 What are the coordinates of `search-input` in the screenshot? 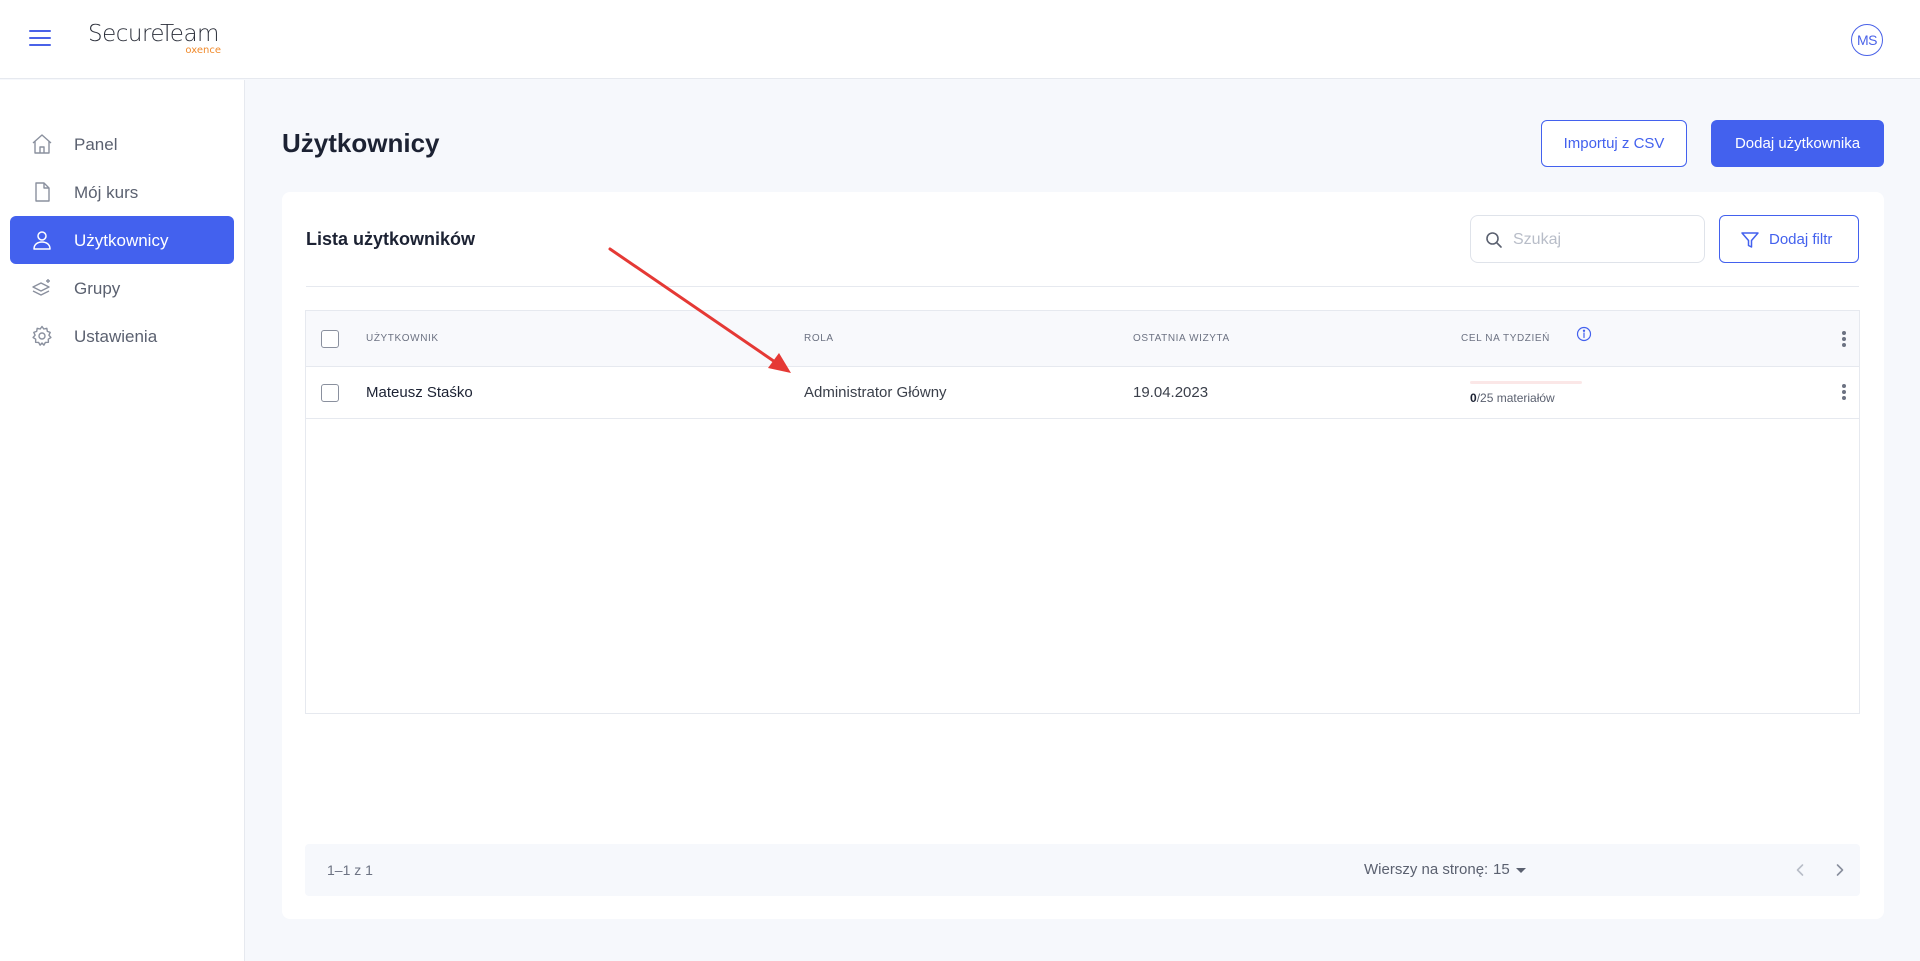 It's located at (1603, 240).